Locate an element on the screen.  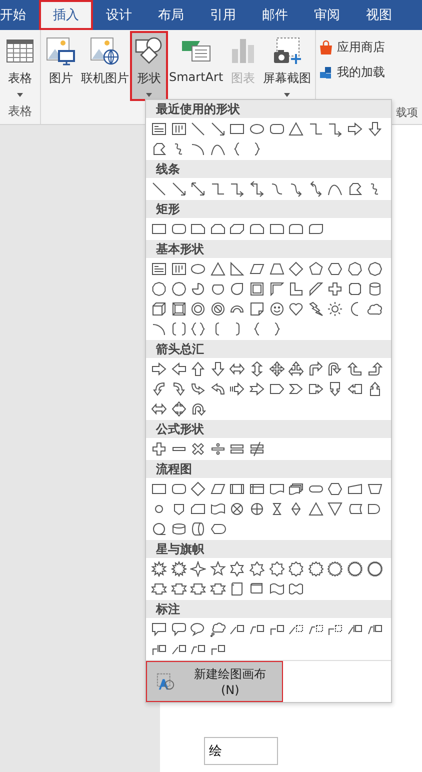
arrow-line-icon is located at coordinates (218, 129).